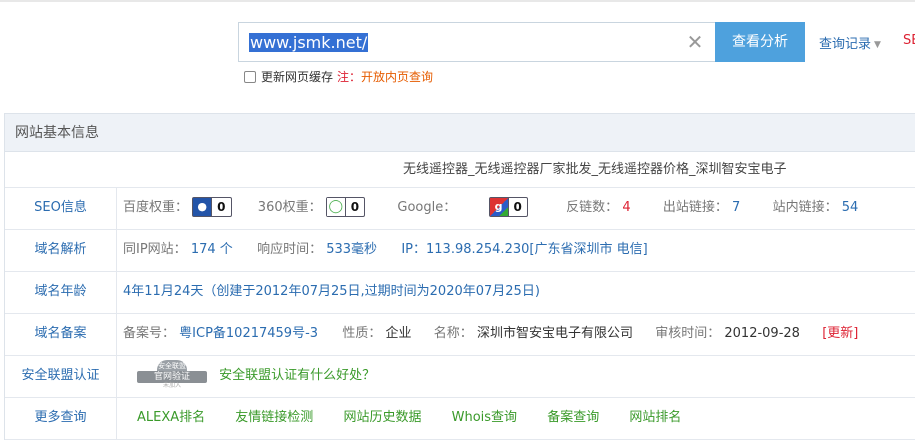  What do you see at coordinates (61, 208) in the screenshot?
I see `seo-label: SEO信息` at bounding box center [61, 208].